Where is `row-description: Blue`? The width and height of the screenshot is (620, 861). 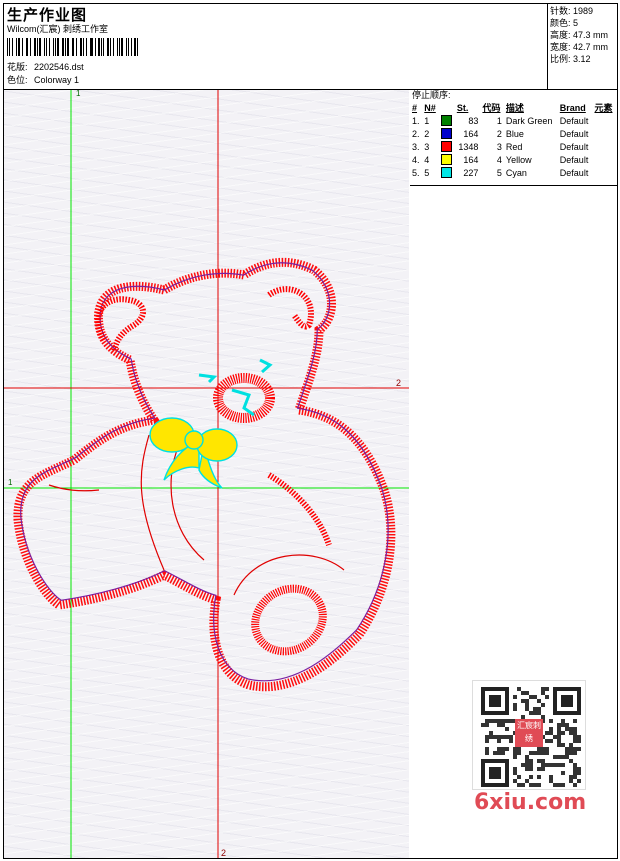 row-description: Blue is located at coordinates (514, 133).